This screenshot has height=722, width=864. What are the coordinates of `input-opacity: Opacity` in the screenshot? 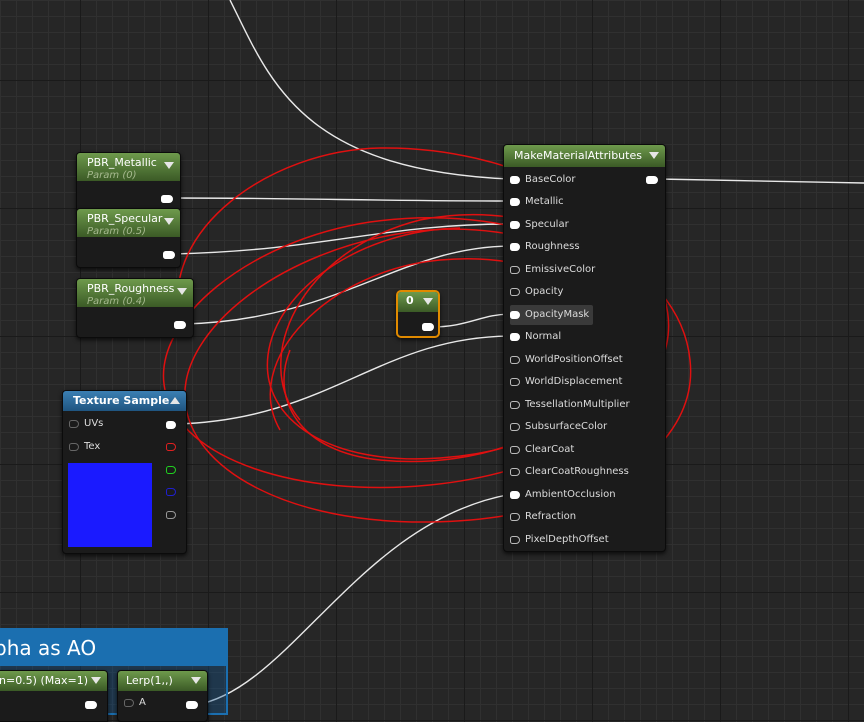 It's located at (536, 292).